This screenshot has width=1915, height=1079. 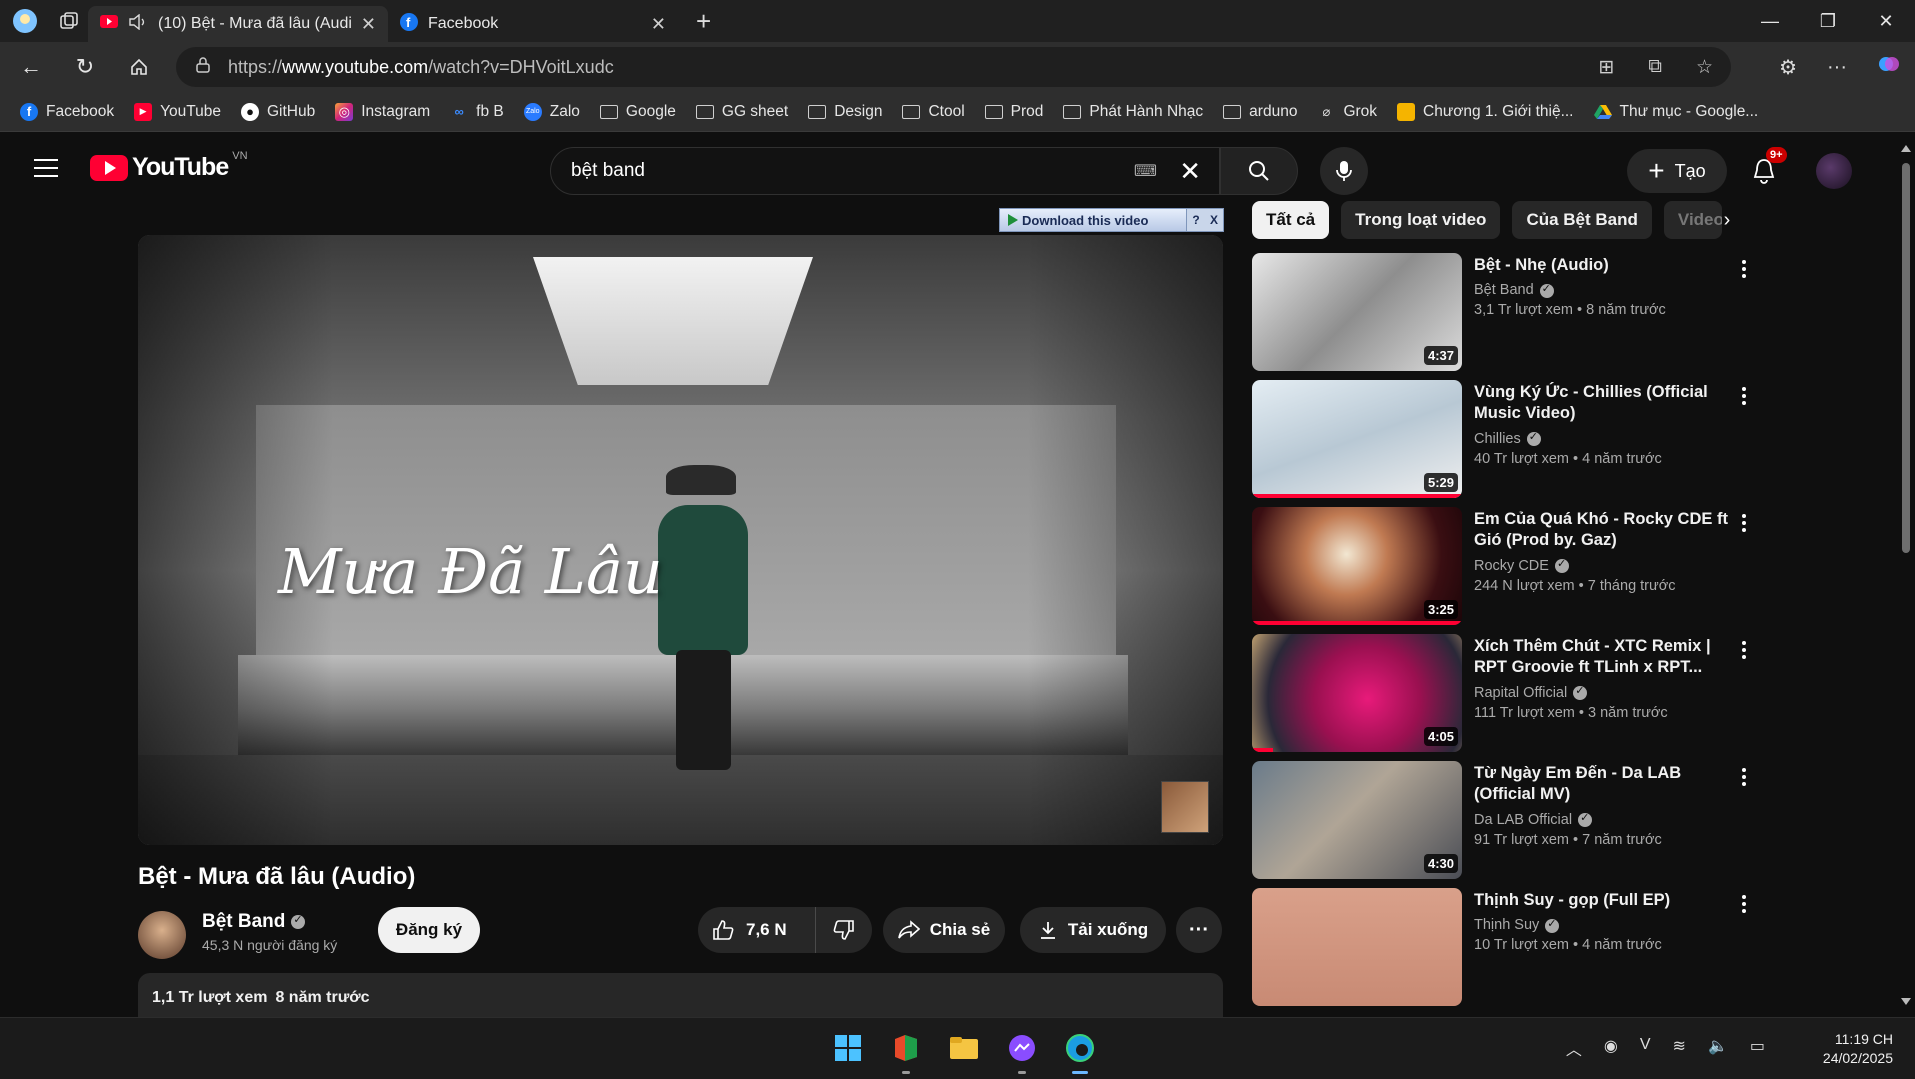 What do you see at coordinates (1523, 820) in the screenshot?
I see `rec-channel: Da LAB Official` at bounding box center [1523, 820].